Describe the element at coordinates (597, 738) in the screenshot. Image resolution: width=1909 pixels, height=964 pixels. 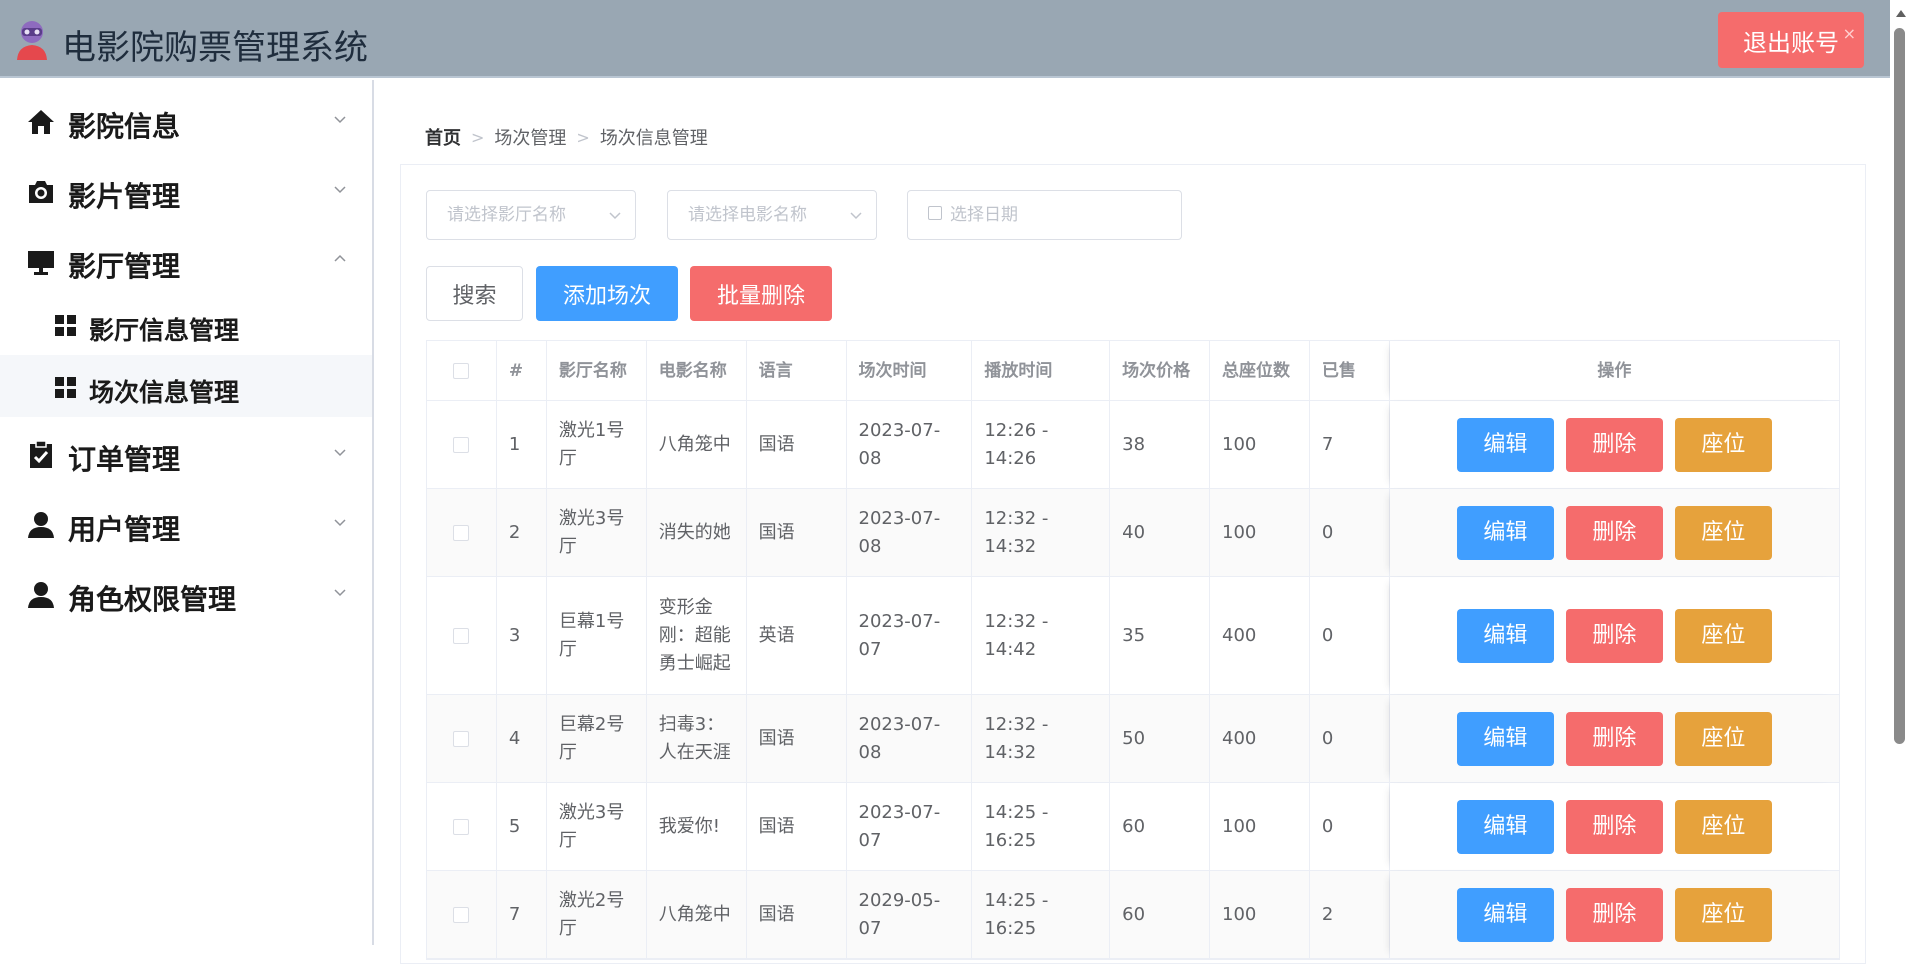
I see `cell-hall: 巨幕2号厅` at that location.